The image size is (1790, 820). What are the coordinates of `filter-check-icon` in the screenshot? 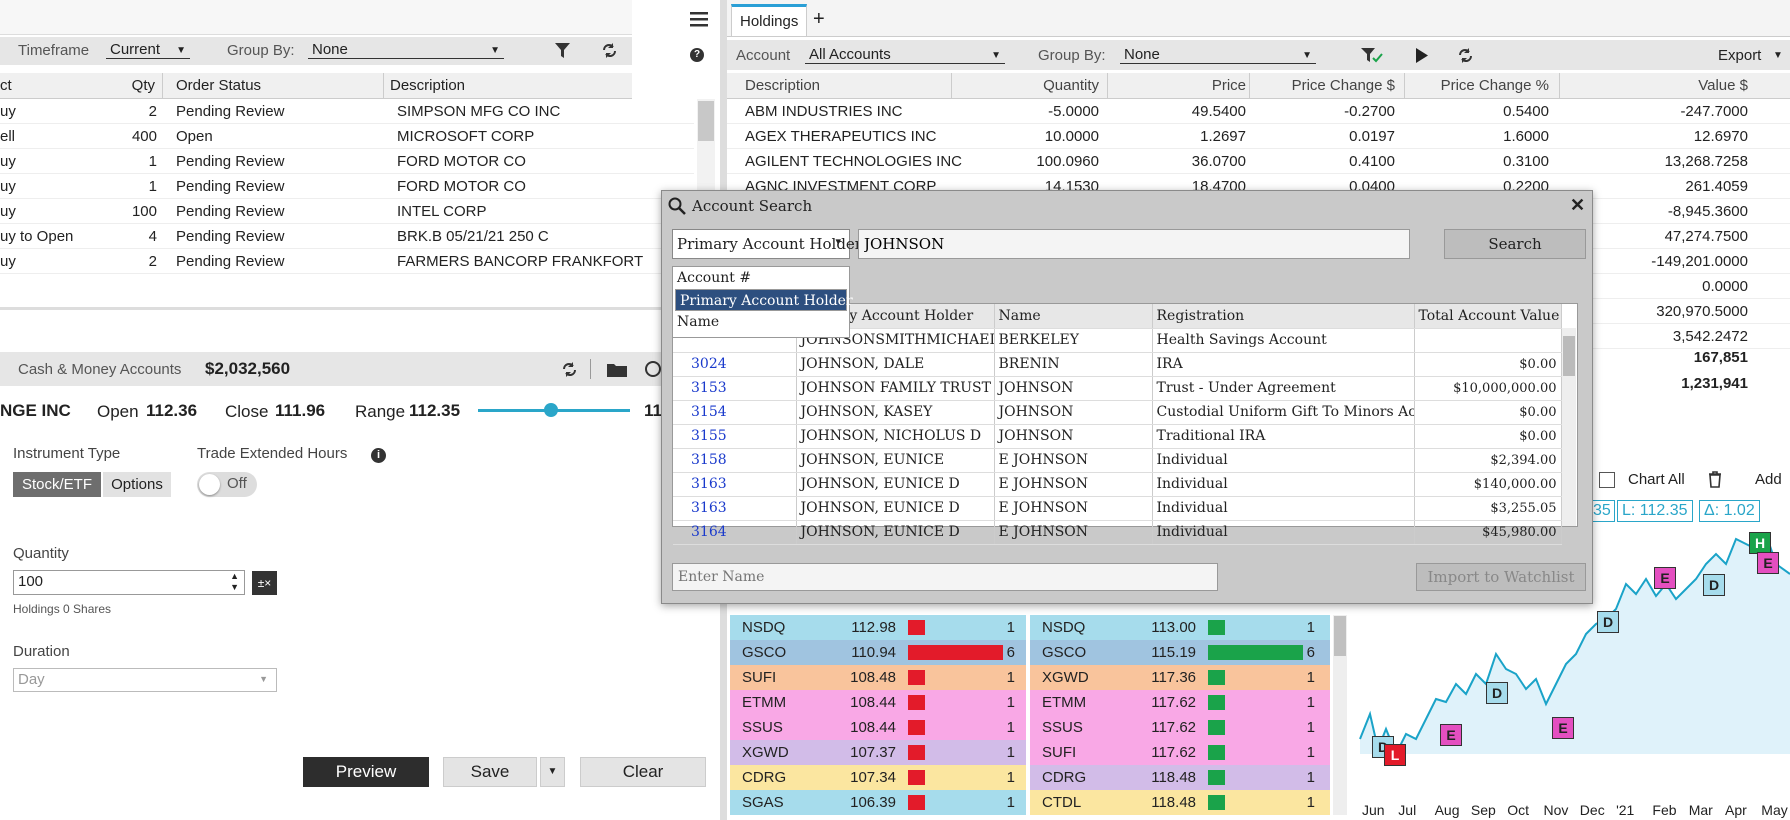 It's located at (1372, 56).